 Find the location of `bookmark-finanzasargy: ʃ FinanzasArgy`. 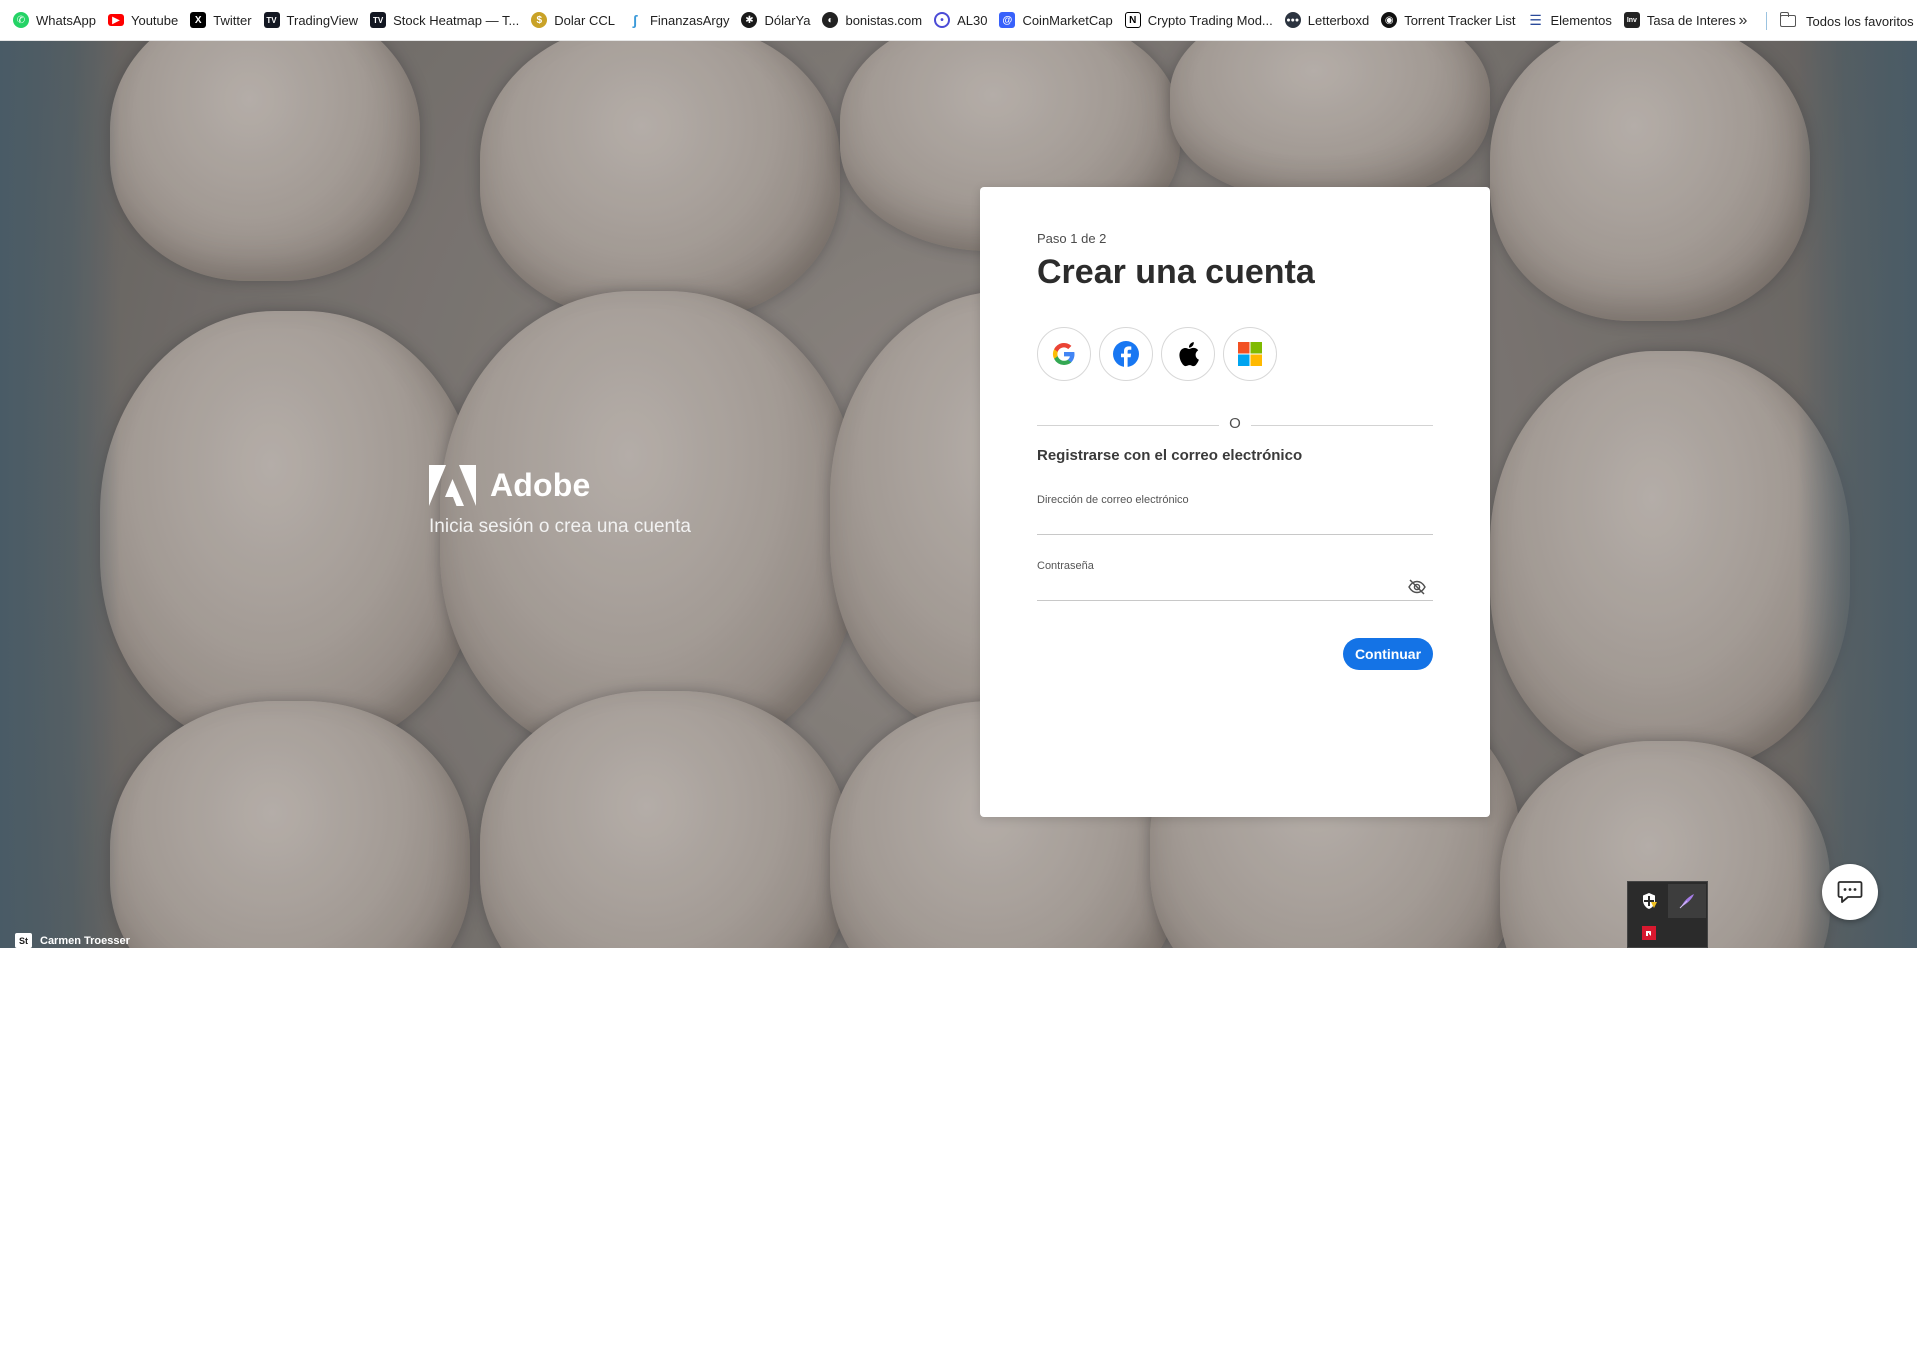

bookmark-finanzasargy: ʃ FinanzasArgy is located at coordinates (680, 20).